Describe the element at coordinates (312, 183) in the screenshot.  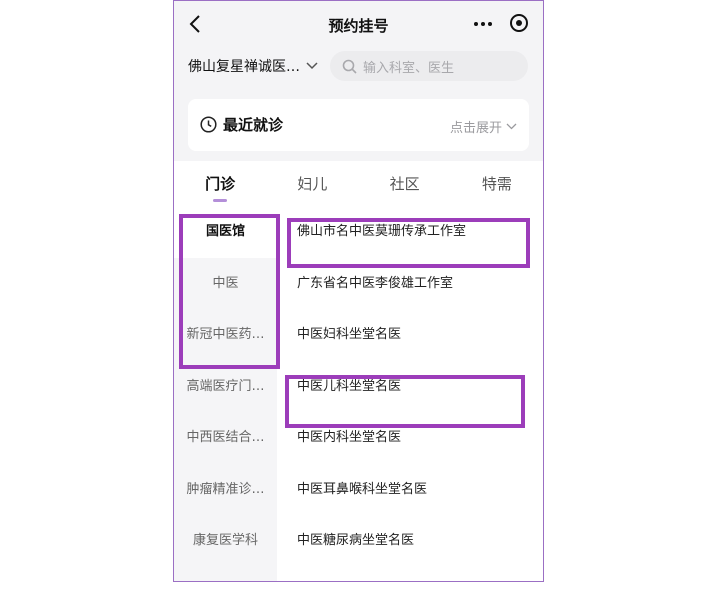
I see `tab-women-children: 妇儿` at that location.